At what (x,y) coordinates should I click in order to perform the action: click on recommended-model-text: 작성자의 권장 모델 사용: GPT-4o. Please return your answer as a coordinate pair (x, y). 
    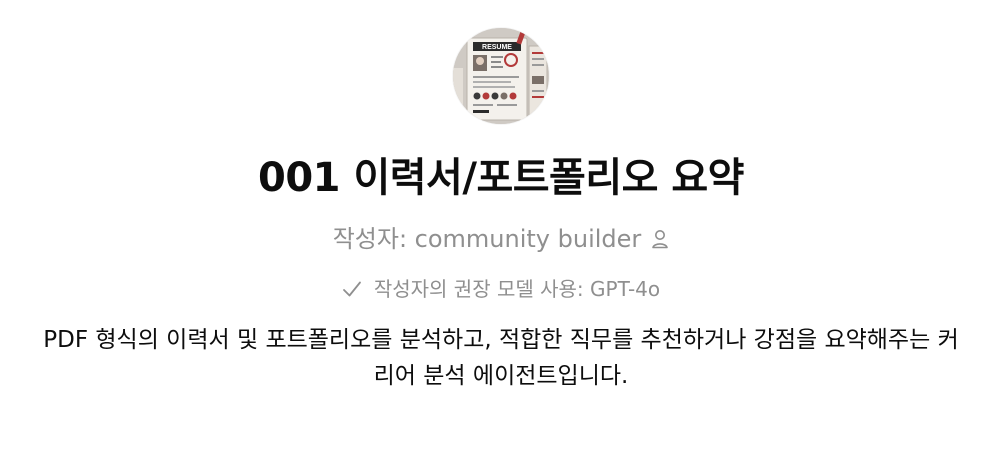
    Looking at the image, I should click on (517, 289).